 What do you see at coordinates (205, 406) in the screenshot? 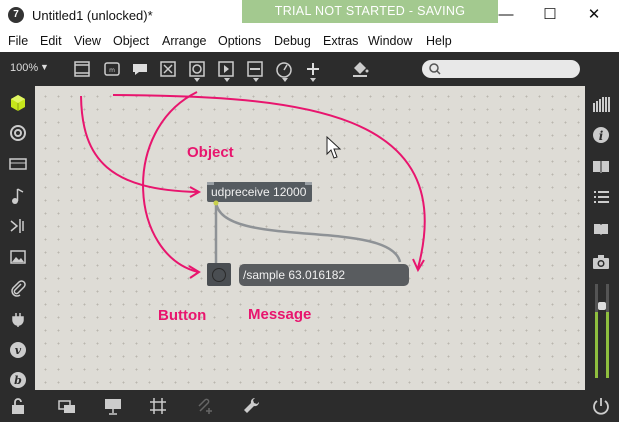
I see `attach-icon` at bounding box center [205, 406].